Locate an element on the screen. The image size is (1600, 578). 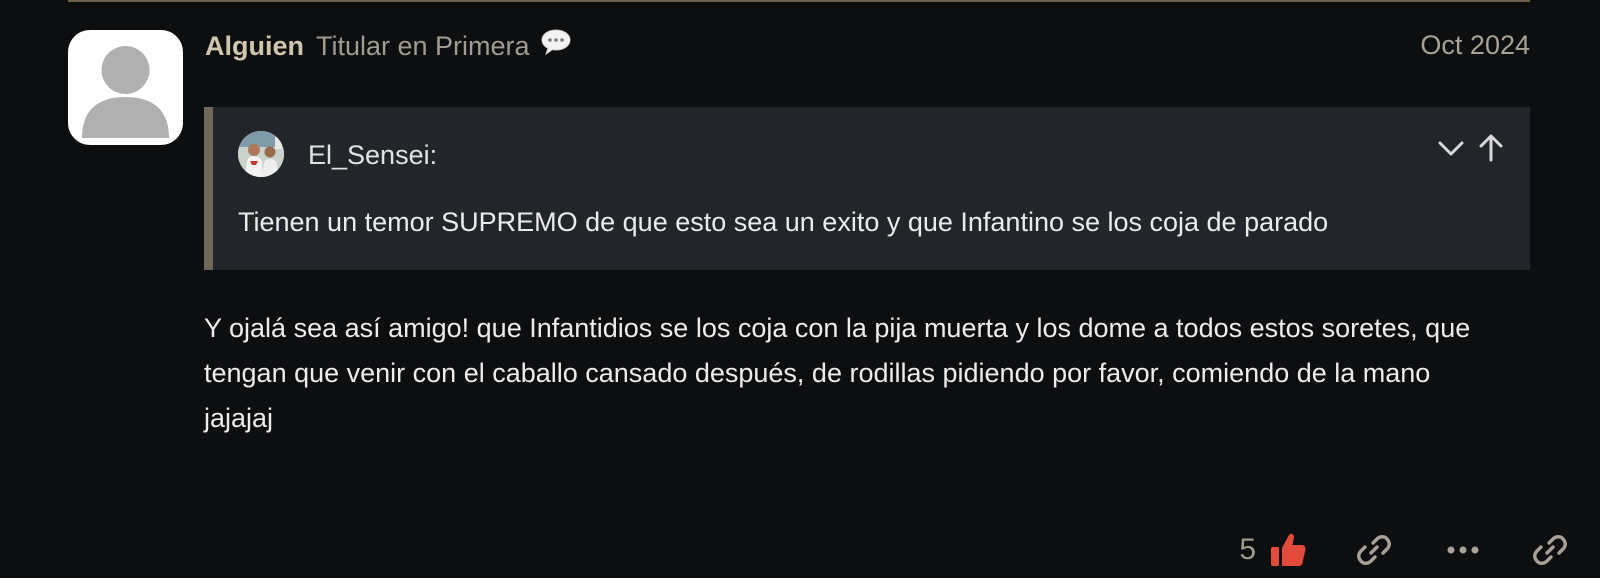
quote-avatar-photo is located at coordinates (261, 154).